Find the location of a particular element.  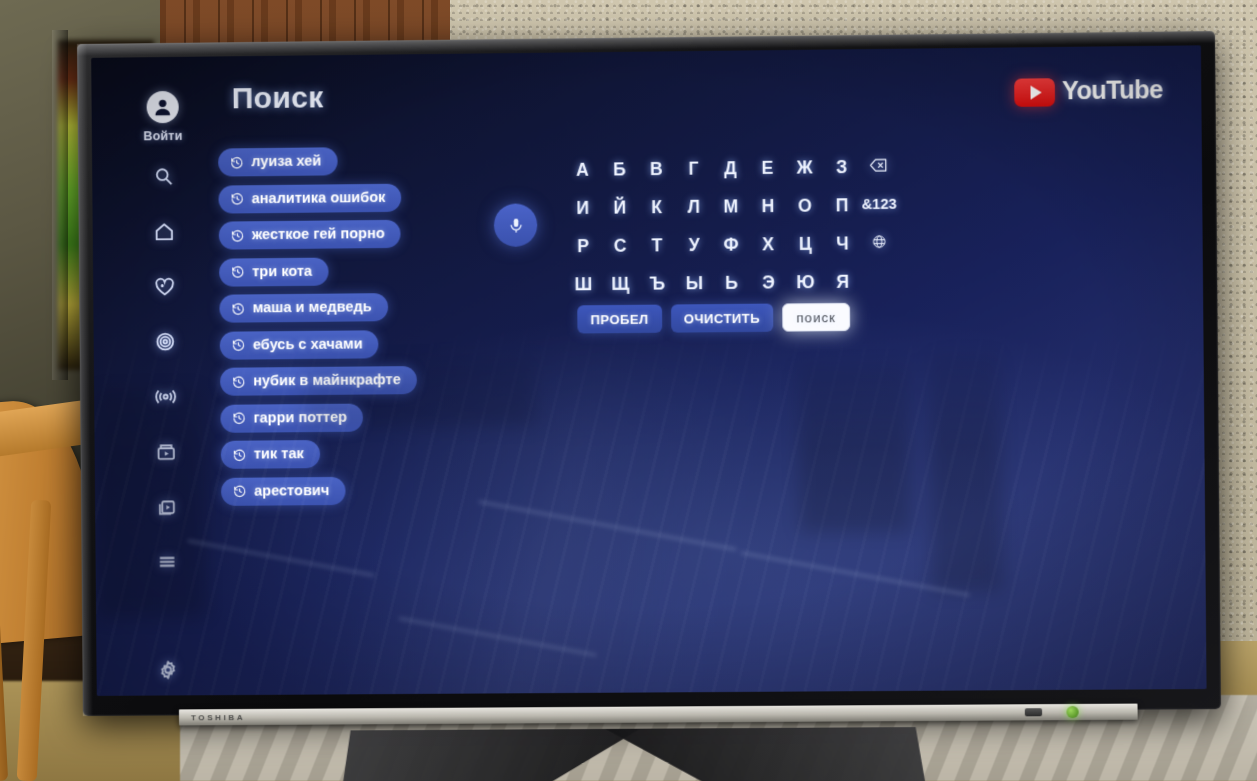

globe-language-icon is located at coordinates (879, 241).